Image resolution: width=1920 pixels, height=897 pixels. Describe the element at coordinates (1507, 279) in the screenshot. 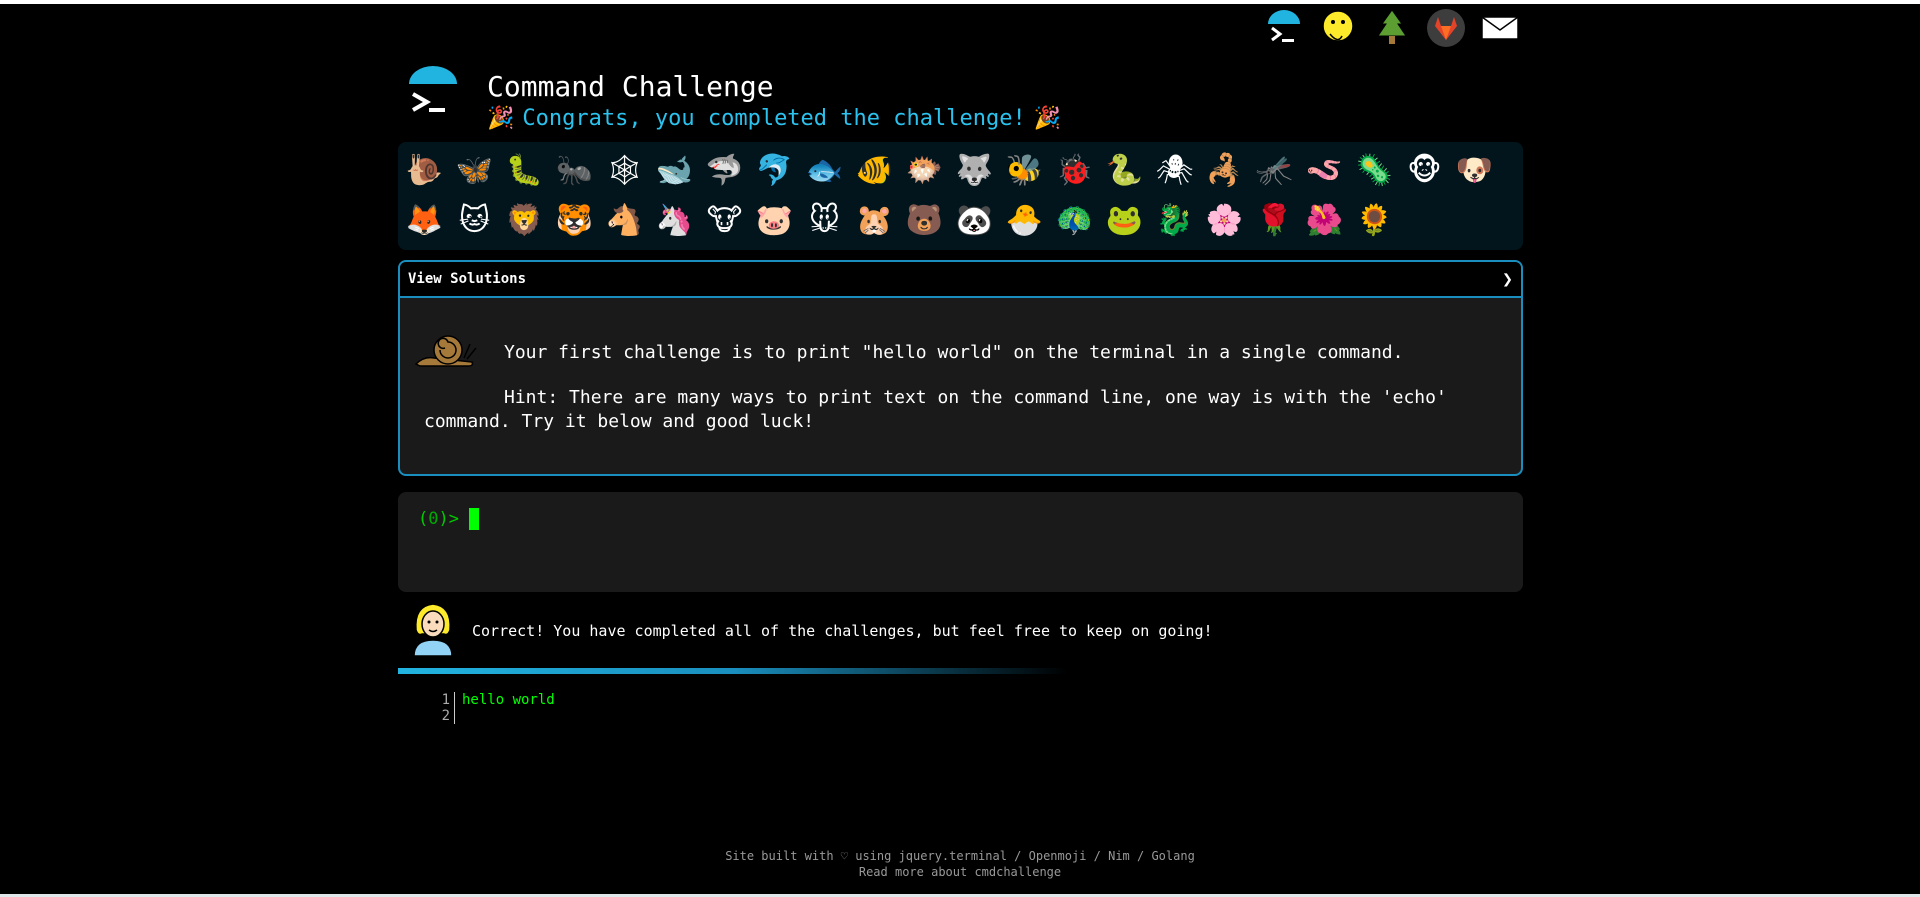

I see `chevron-right-icon: ❯` at that location.